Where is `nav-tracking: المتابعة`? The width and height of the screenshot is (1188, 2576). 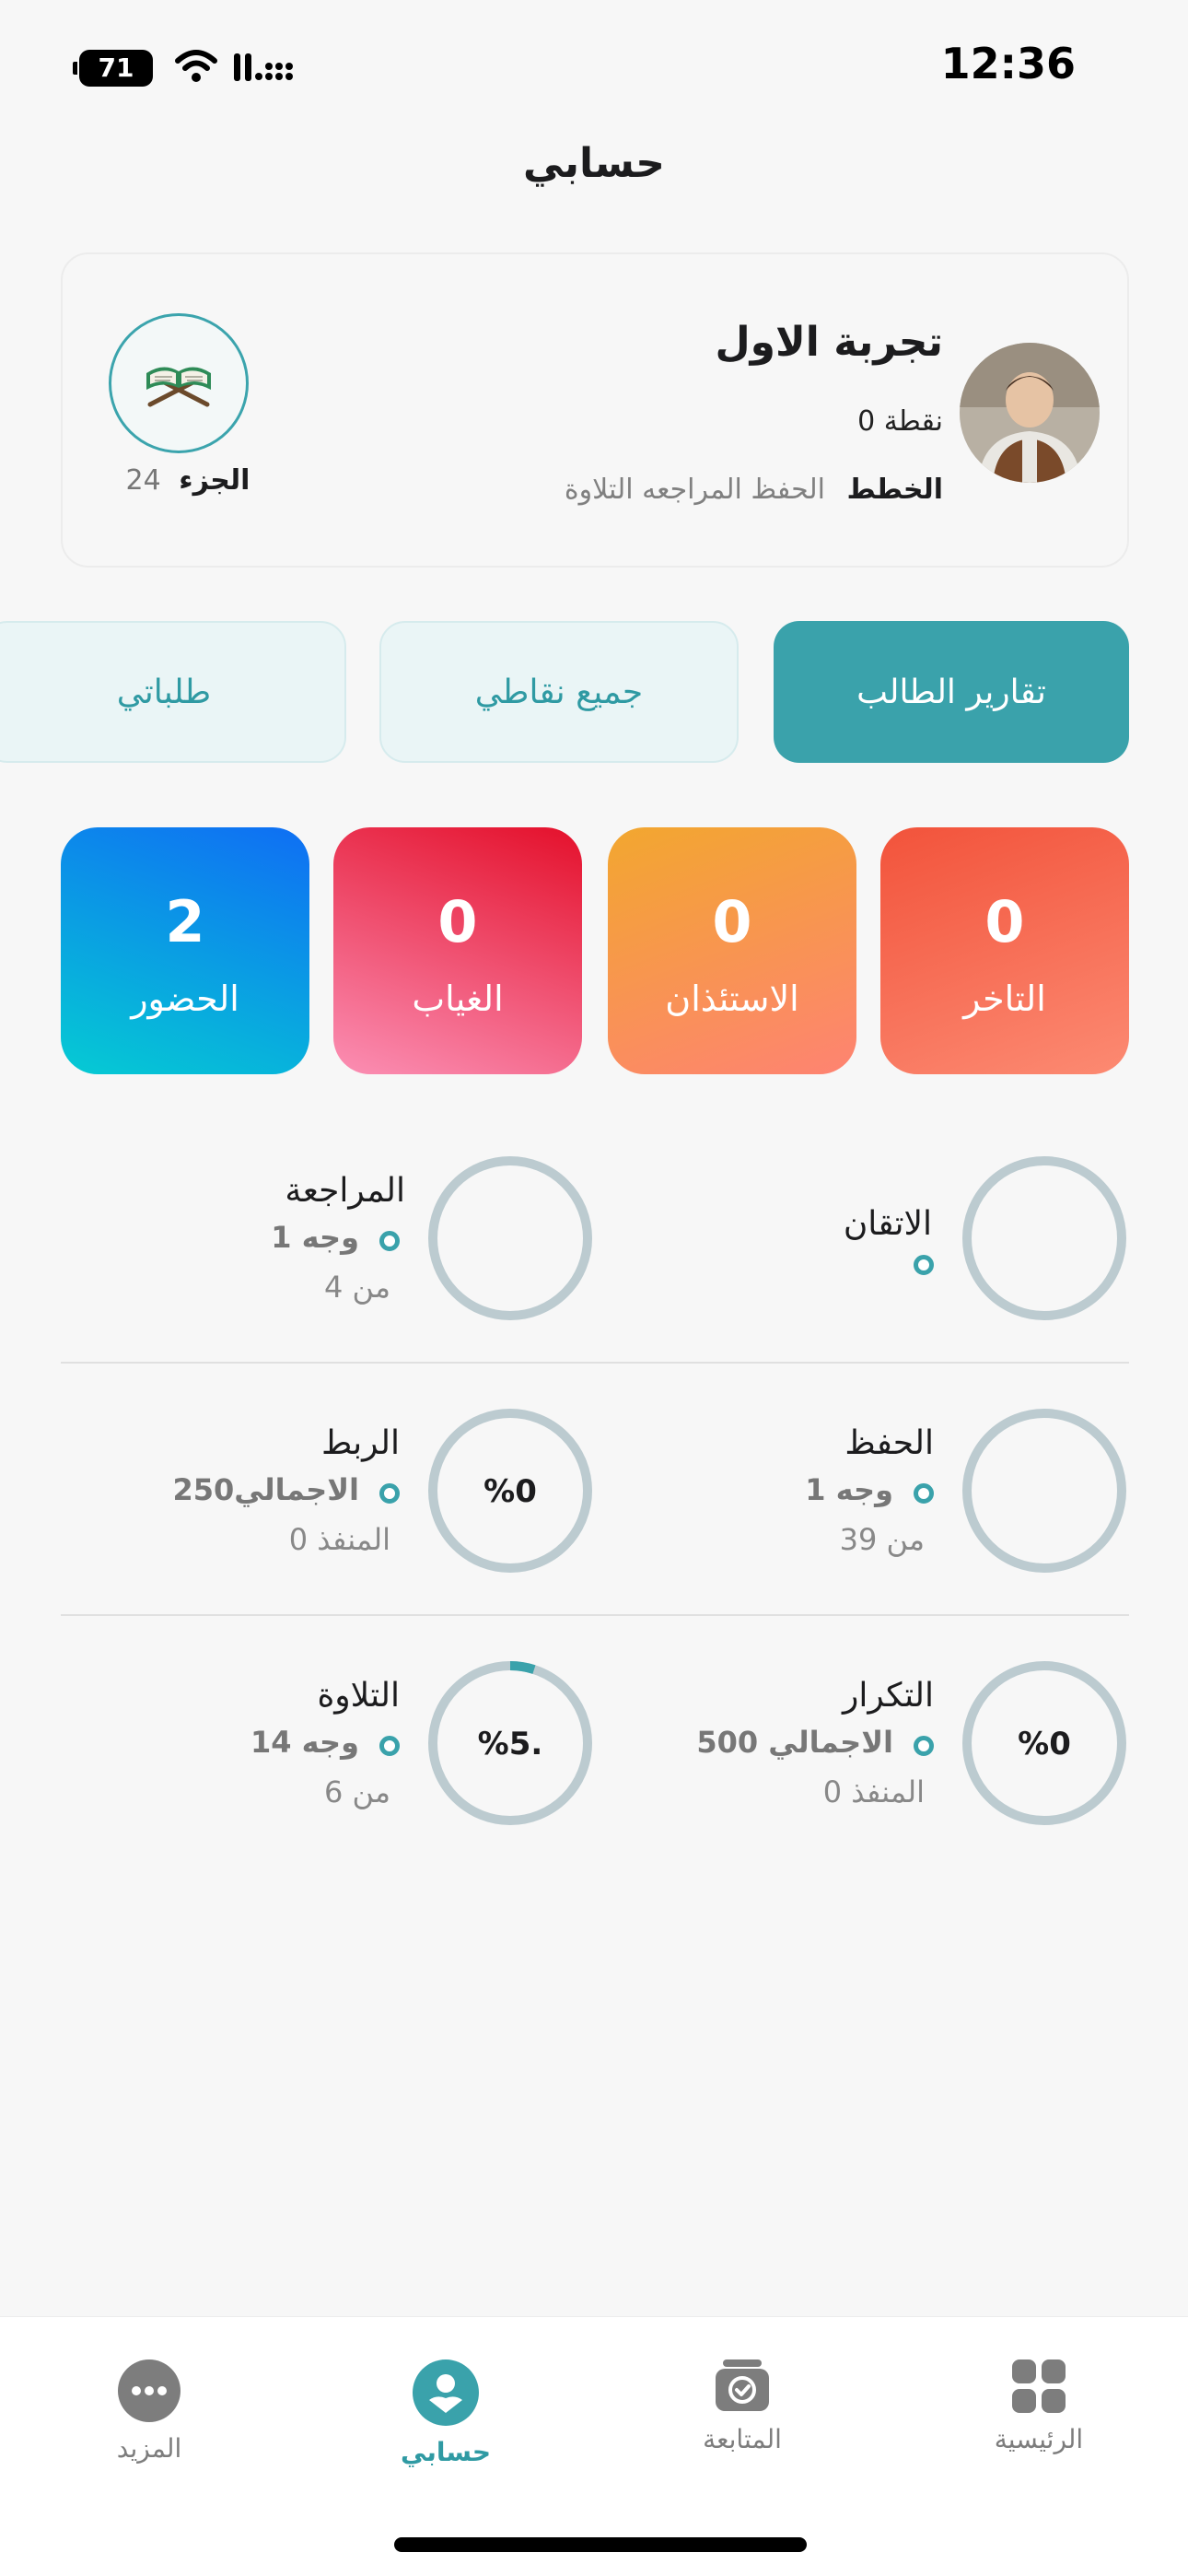 nav-tracking: المتابعة is located at coordinates (742, 2406).